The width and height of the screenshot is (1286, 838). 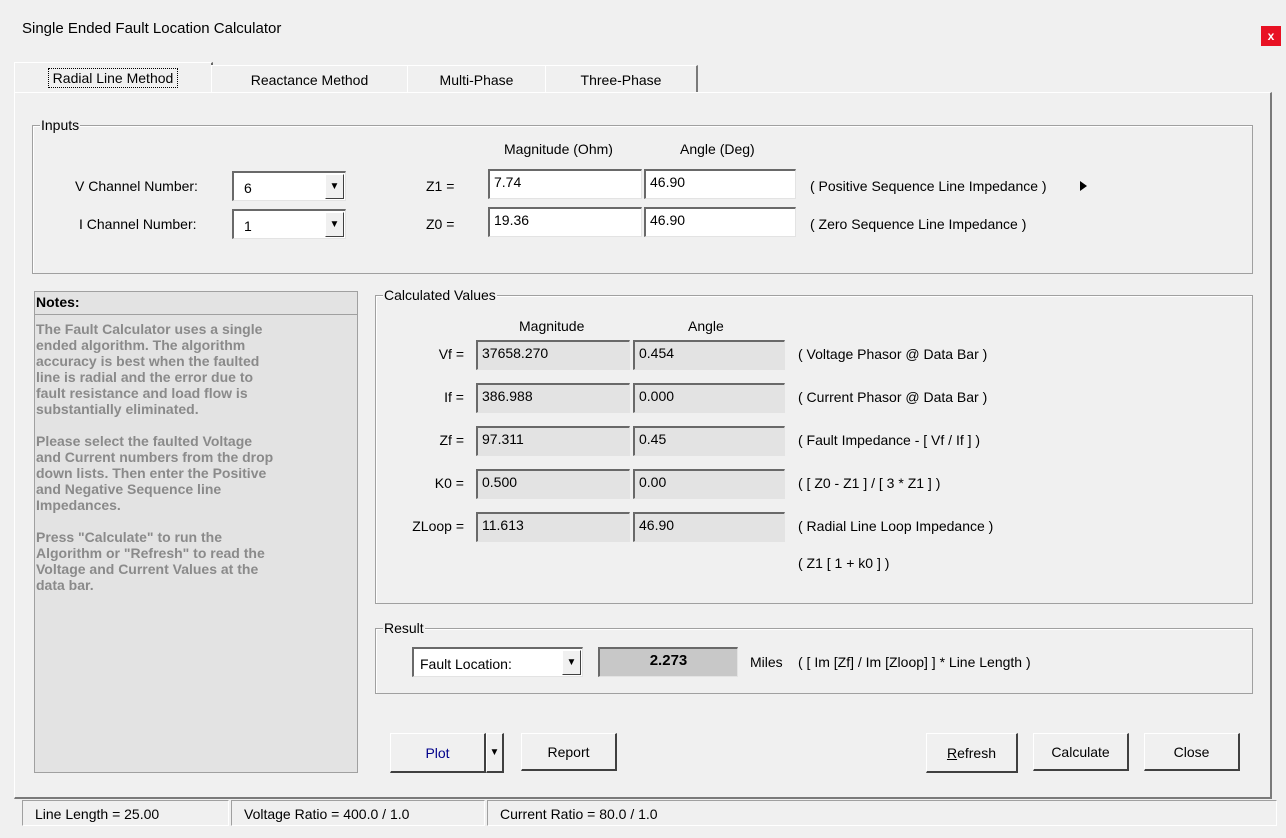 I want to click on refresh-button: Refresh, so click(x=972, y=753).